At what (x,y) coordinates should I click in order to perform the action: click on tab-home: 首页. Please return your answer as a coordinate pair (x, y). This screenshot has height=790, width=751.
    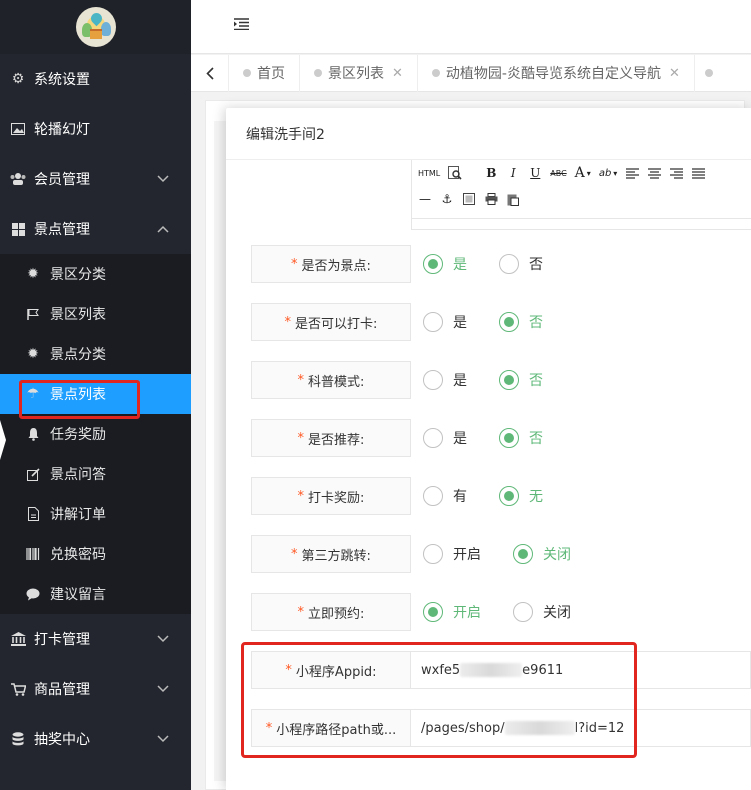
    Looking at the image, I should click on (264, 73).